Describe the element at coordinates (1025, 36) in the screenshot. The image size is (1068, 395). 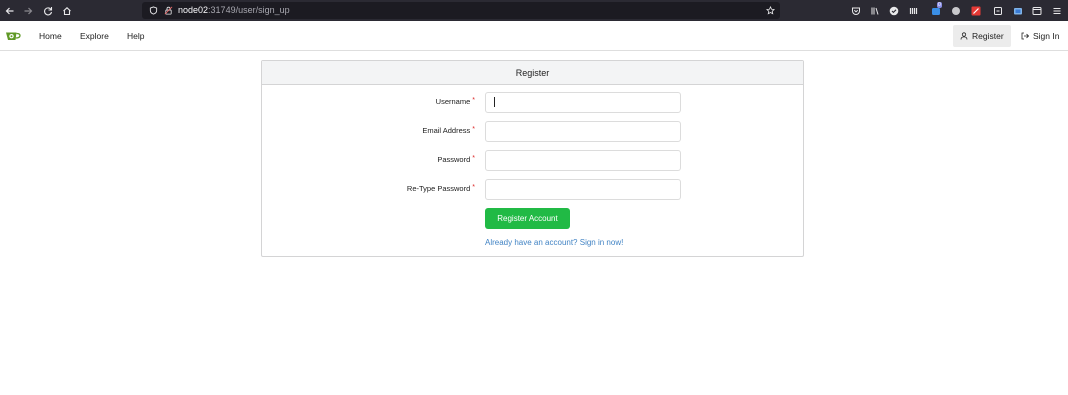
I see `sign-in-icon` at that location.